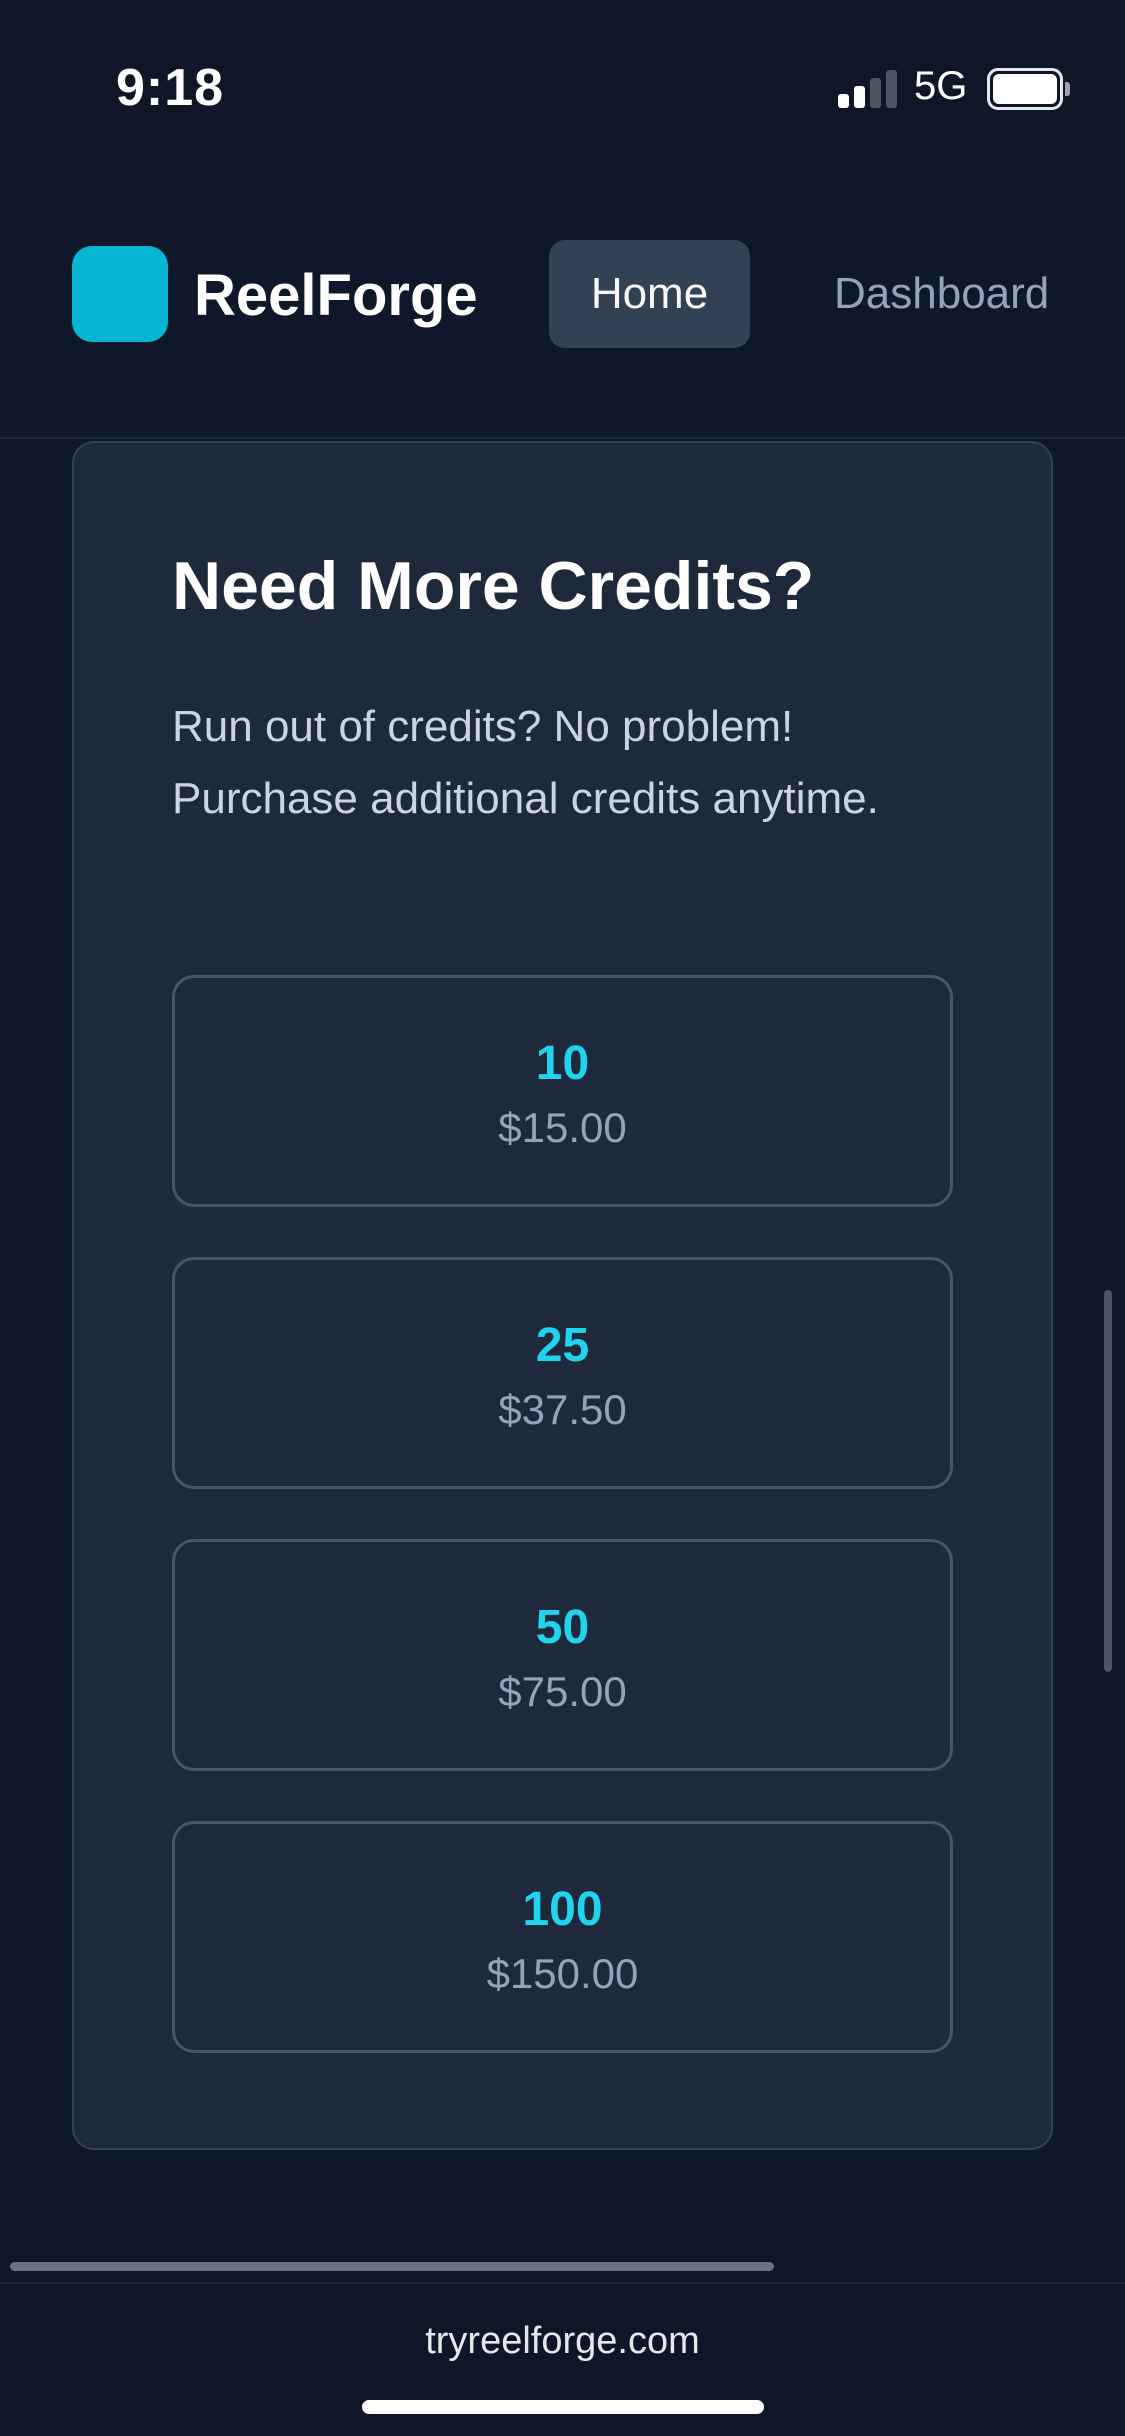  I want to click on package-price: $150.00, so click(562, 1973).